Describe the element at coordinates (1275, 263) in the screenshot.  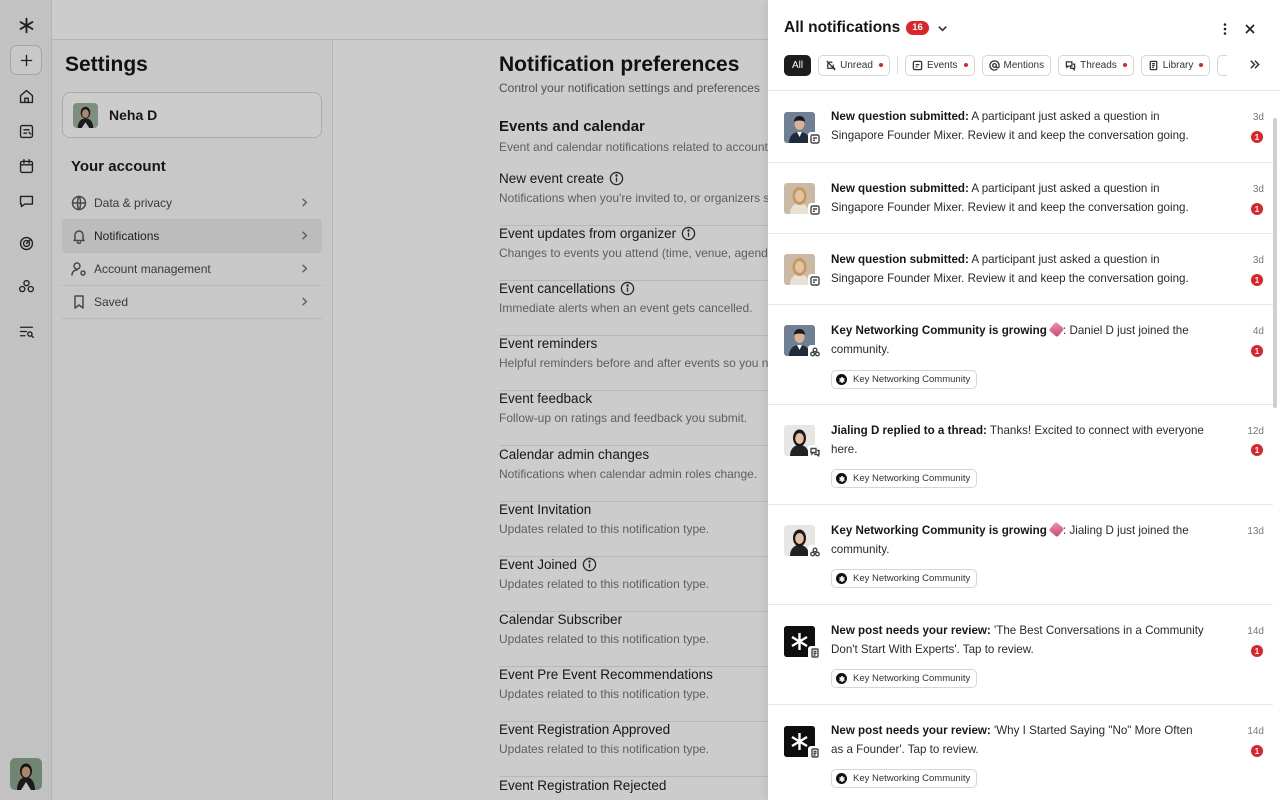
I see `scrollbar` at that location.